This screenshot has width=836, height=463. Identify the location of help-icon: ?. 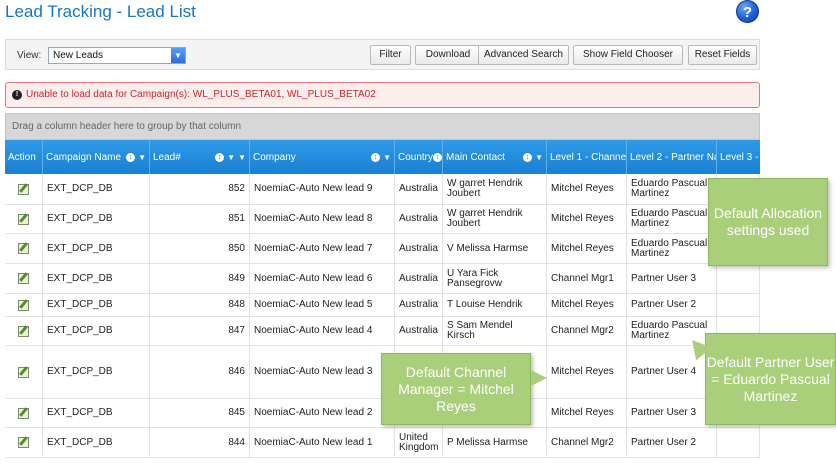
(747, 11).